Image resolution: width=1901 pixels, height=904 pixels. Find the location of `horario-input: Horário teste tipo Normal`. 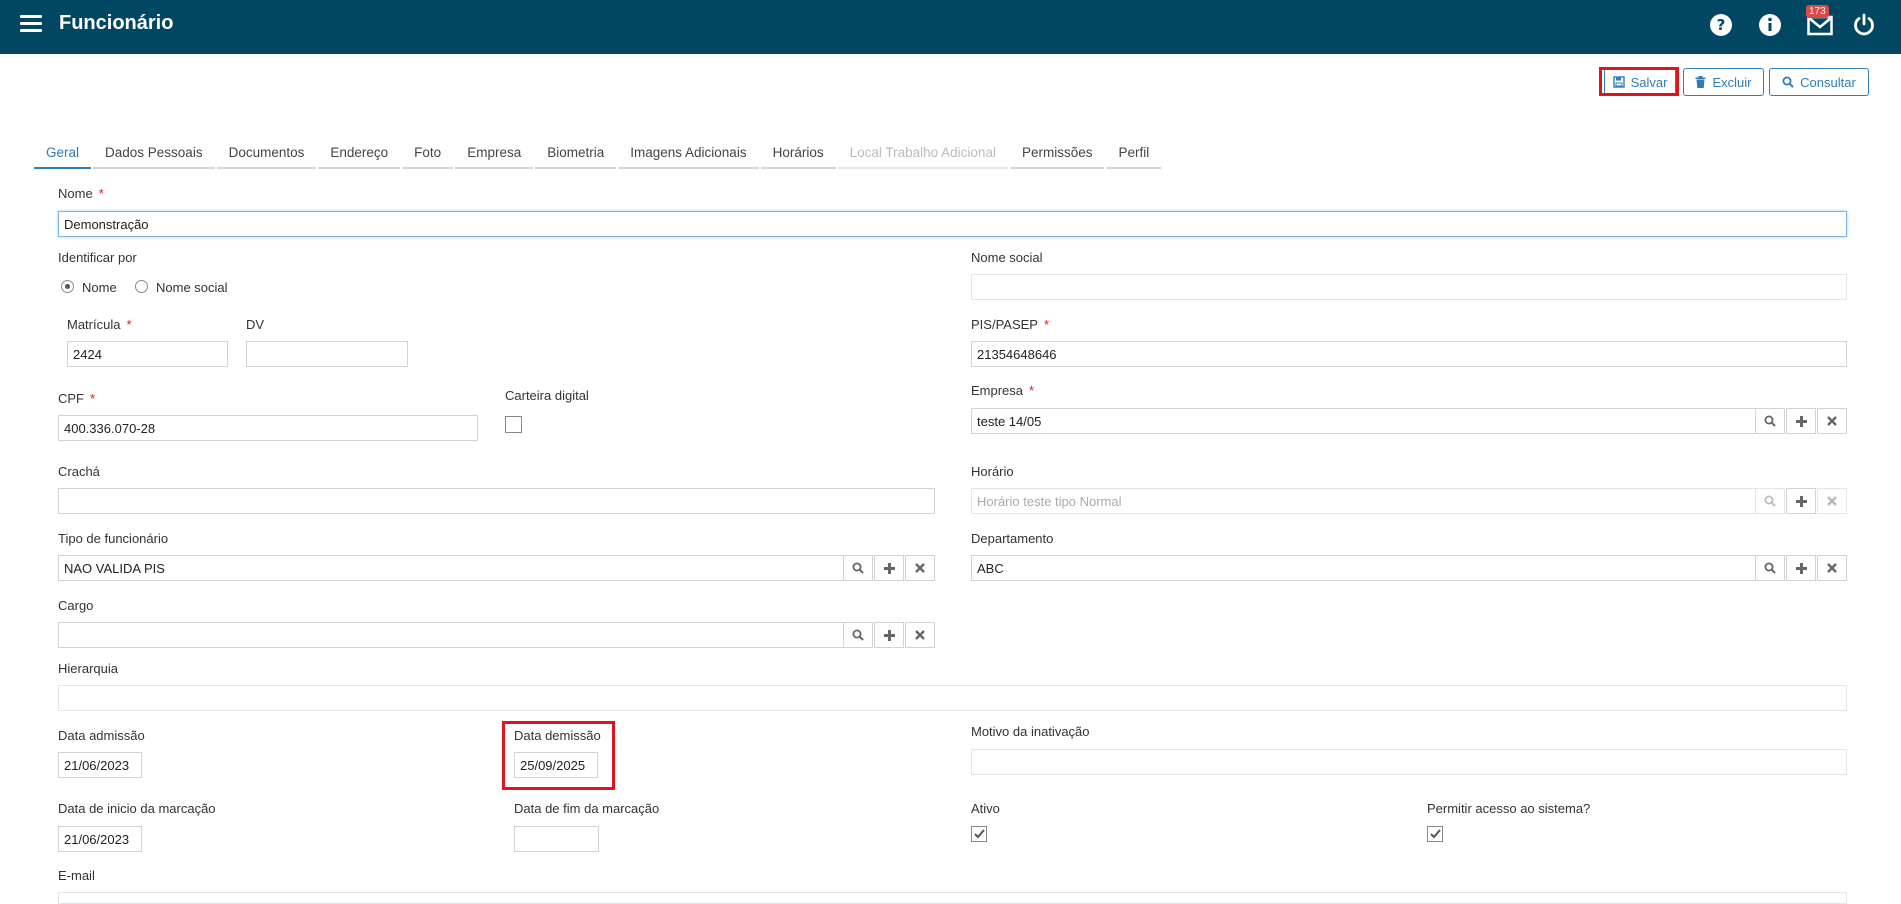

horario-input: Horário teste tipo Normal is located at coordinates (1363, 501).